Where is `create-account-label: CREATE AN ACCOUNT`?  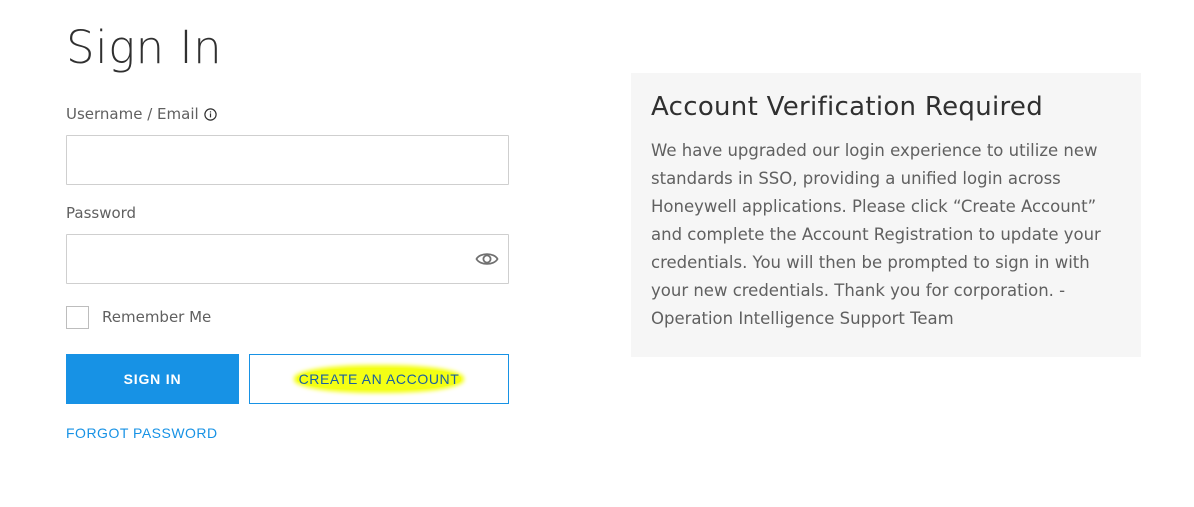
create-account-label: CREATE AN ACCOUNT is located at coordinates (379, 379).